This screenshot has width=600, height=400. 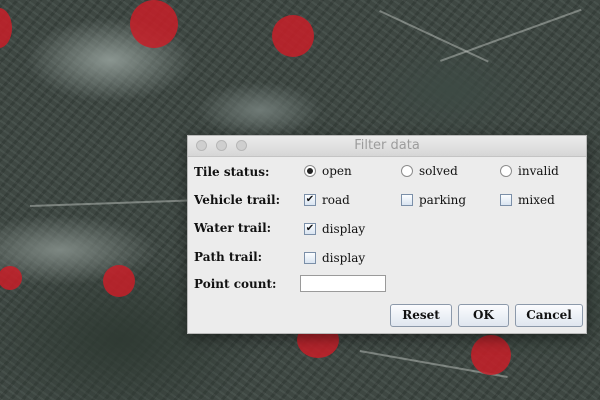 I want to click on water-trail-label: Water trail:, so click(x=233, y=228).